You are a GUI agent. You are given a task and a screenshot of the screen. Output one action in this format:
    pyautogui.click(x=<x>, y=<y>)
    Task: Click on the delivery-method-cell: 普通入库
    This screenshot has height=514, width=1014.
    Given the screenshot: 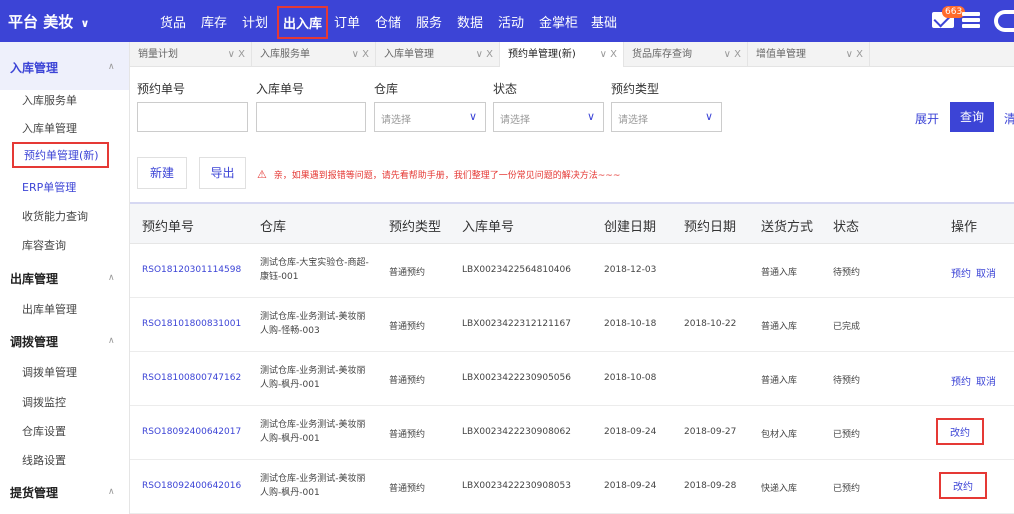 What is the action you would take?
    pyautogui.click(x=779, y=381)
    